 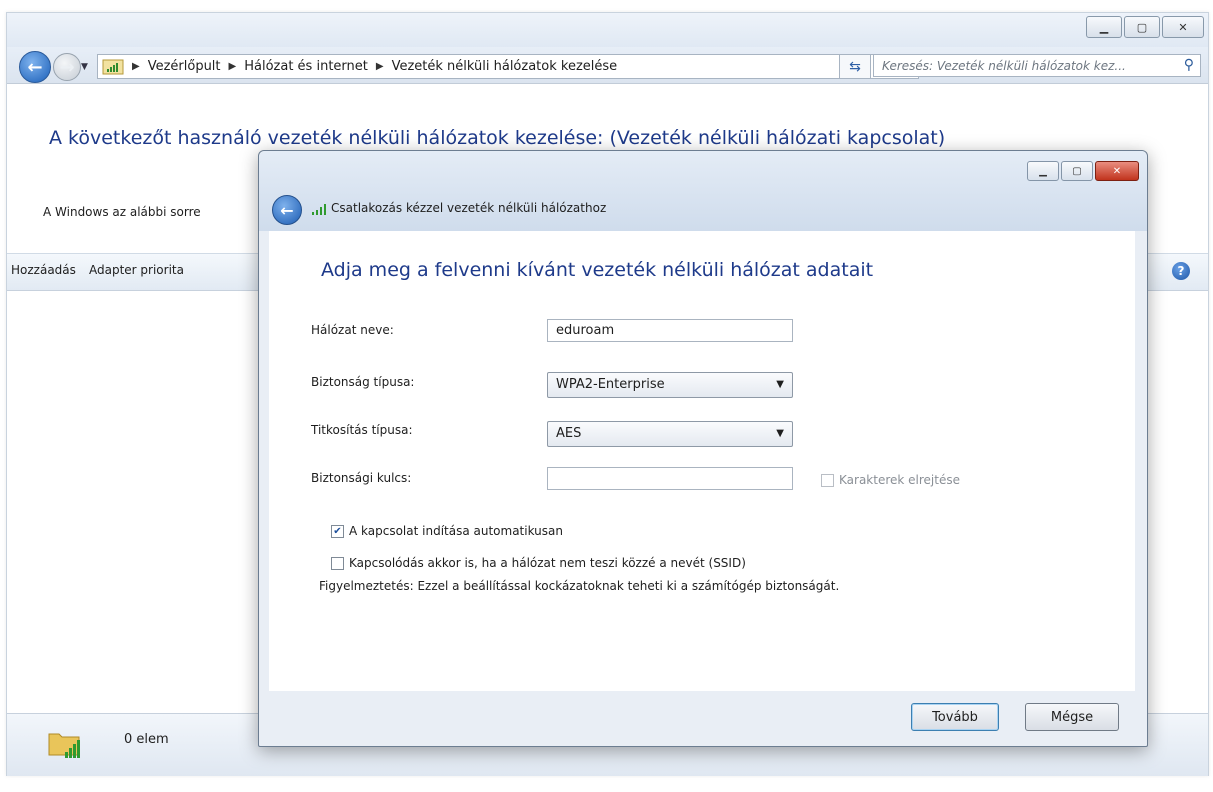 I want to click on search-icon: ⚲, so click(x=1189, y=65).